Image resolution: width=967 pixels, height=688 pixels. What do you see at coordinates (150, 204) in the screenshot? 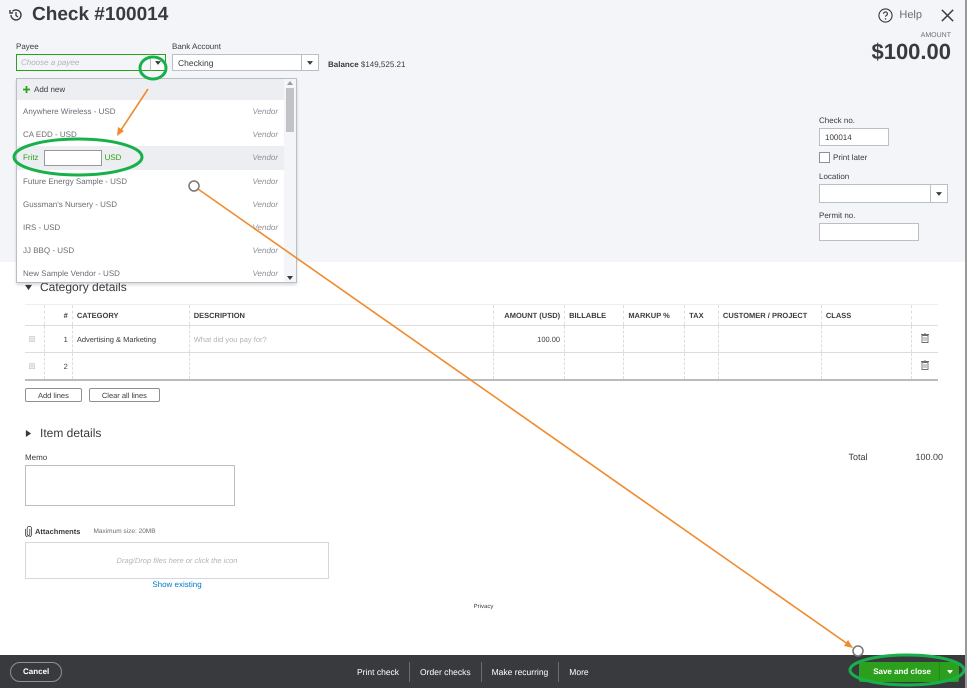
I see `payee-option: Gussman's Nursery - USD Vendor` at bounding box center [150, 204].